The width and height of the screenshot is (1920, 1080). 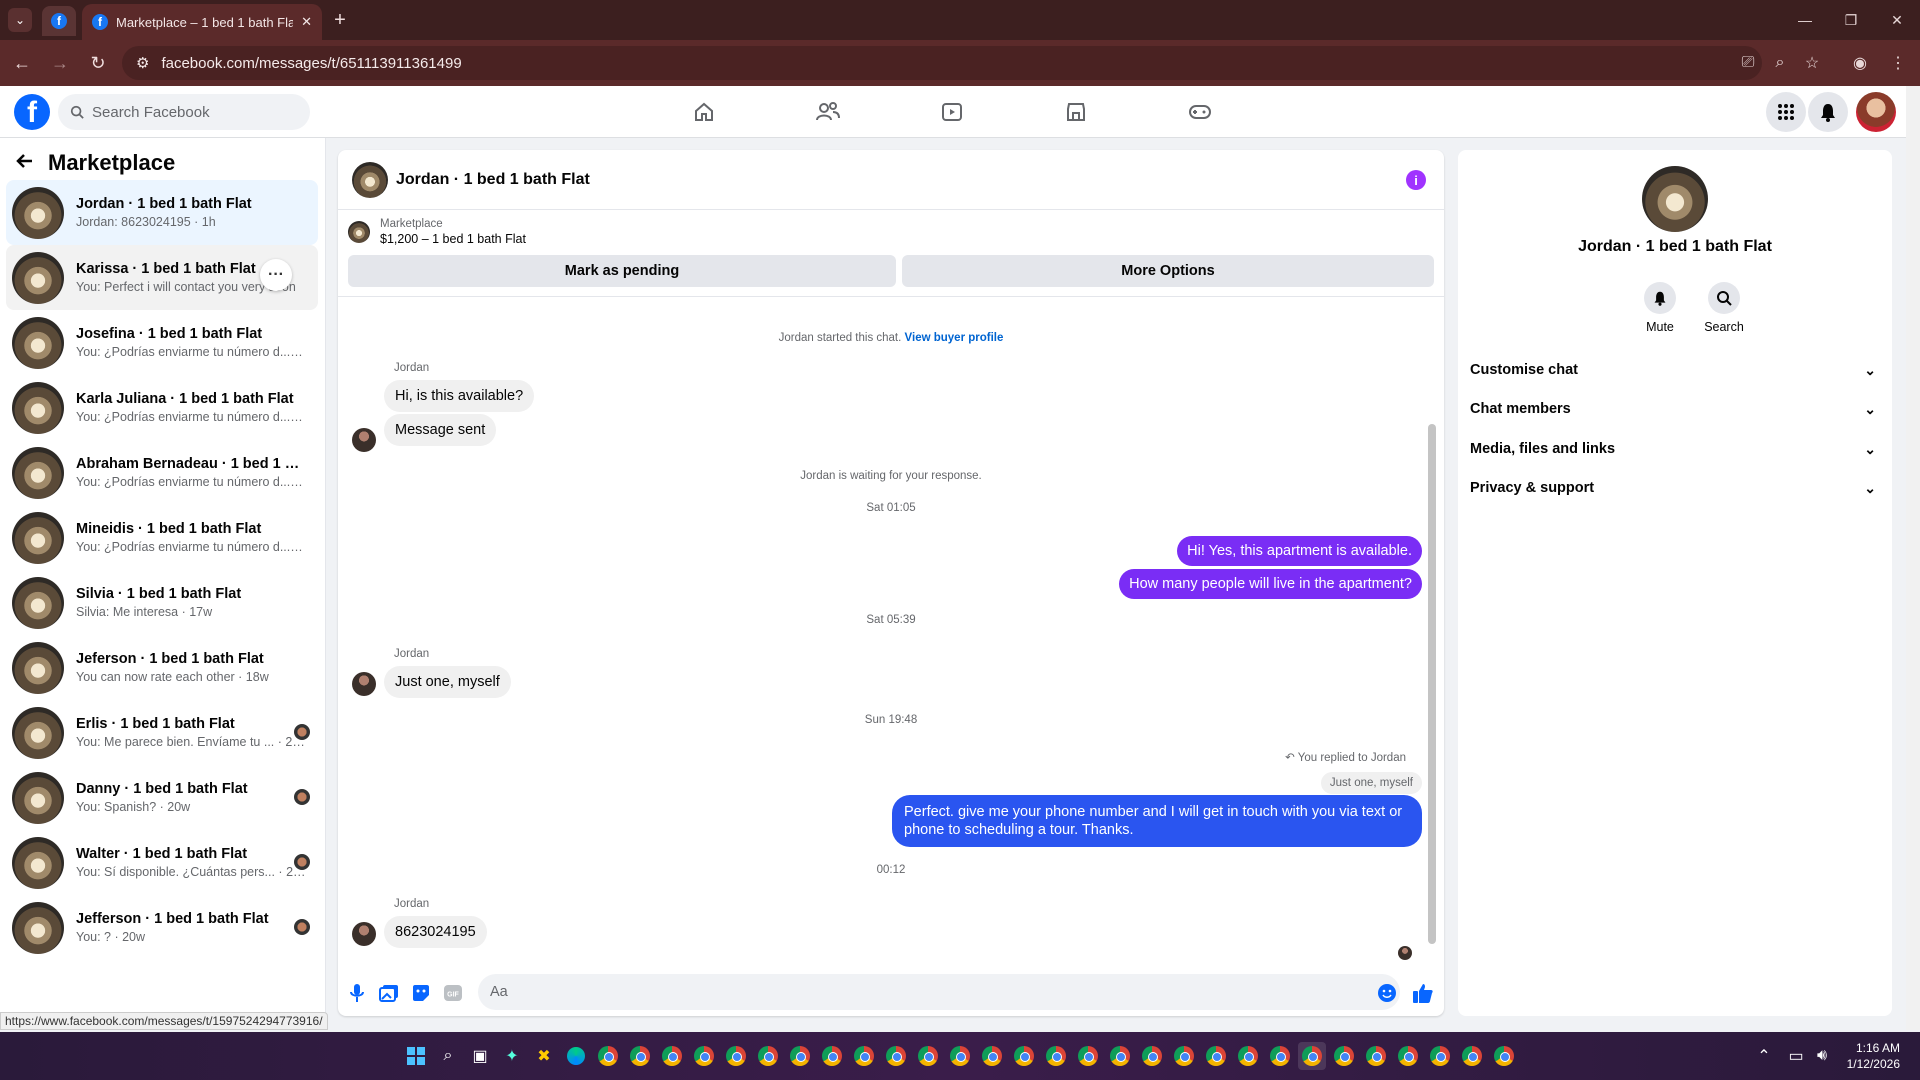 What do you see at coordinates (437, 232) in the screenshot?
I see `listing-summary: Marketplace $1,200 – 1 bed 1 bath Flat` at bounding box center [437, 232].